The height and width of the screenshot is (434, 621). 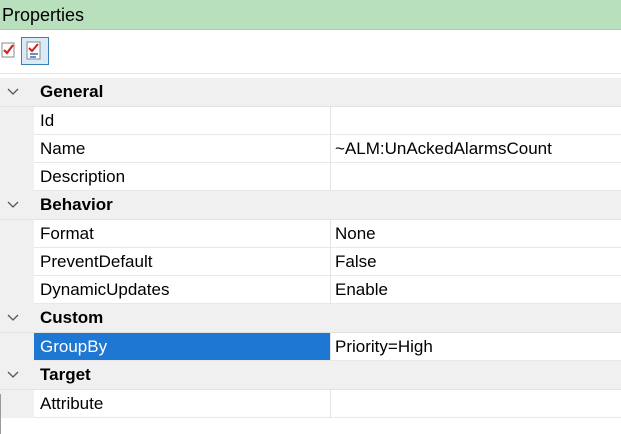 I want to click on property-value: None, so click(x=355, y=234).